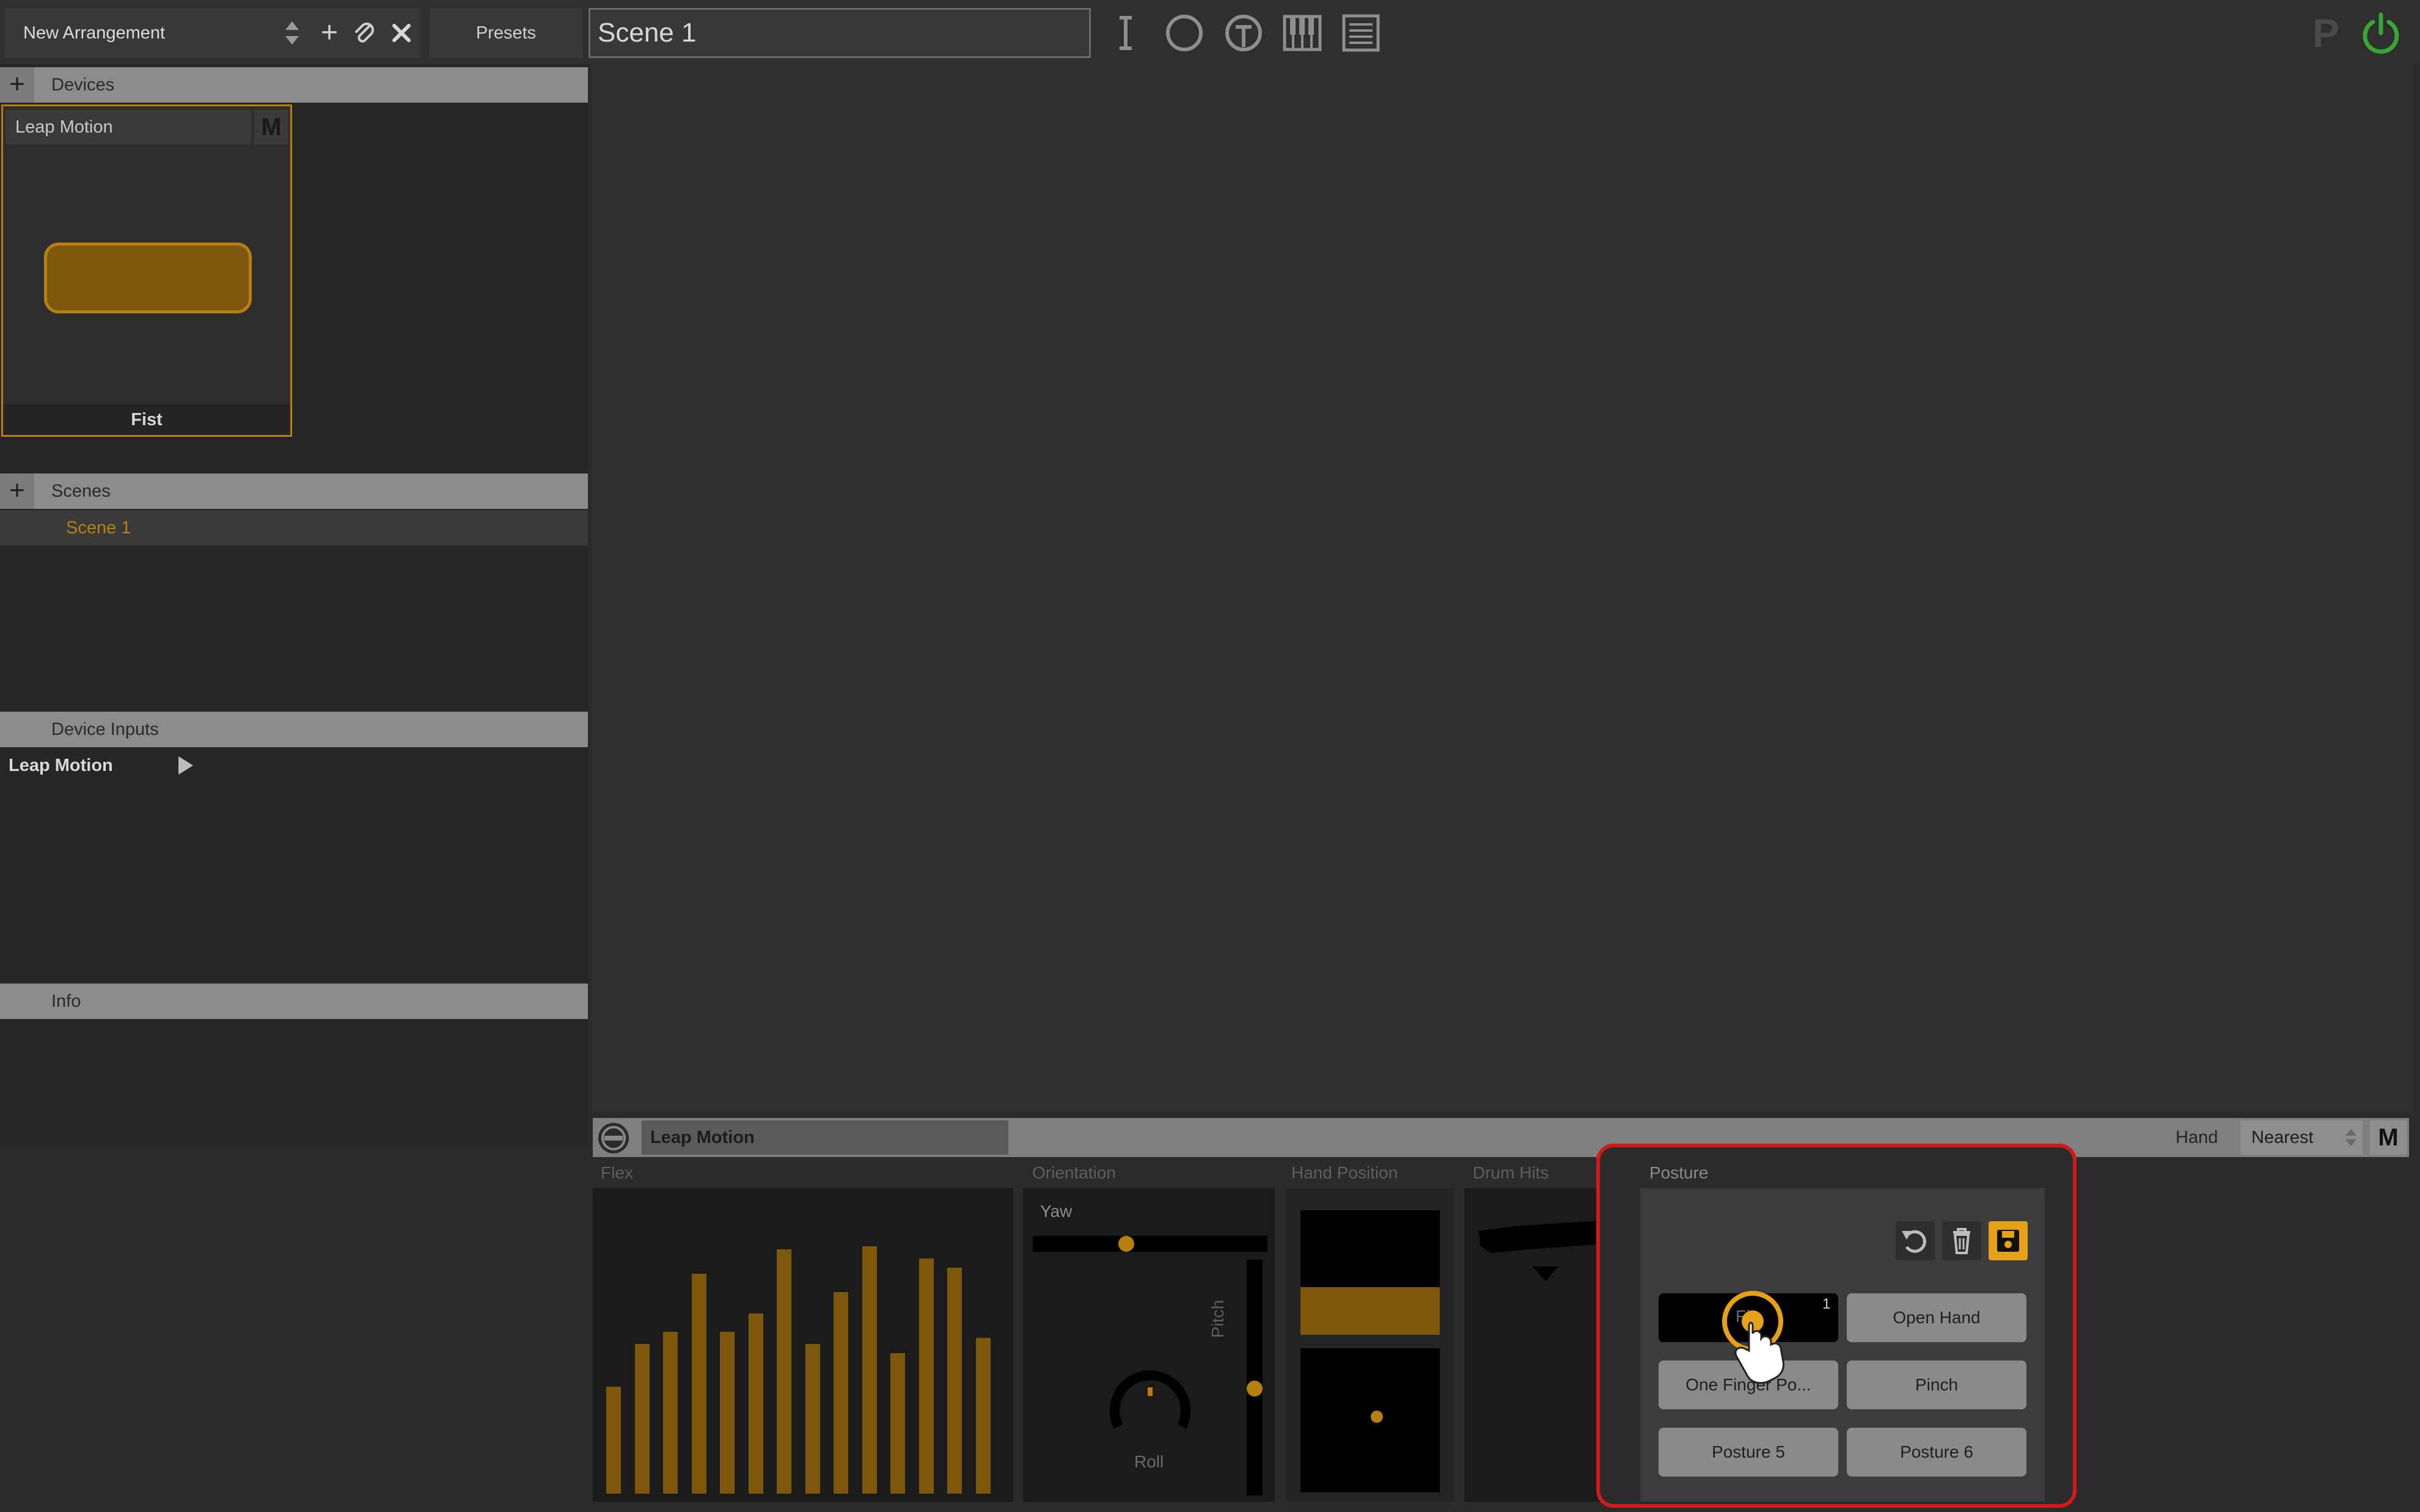 The width and height of the screenshot is (2420, 1512). What do you see at coordinates (294, 528) in the screenshot?
I see `scene-list-item: Scene 1` at bounding box center [294, 528].